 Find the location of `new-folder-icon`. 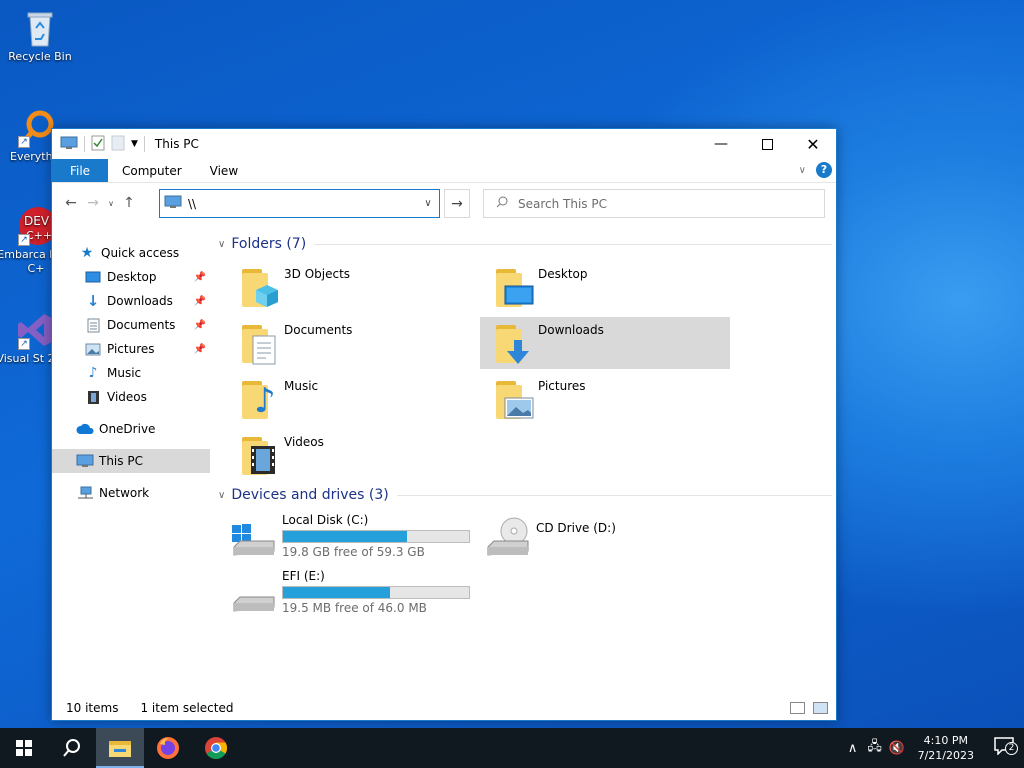

new-folder-icon is located at coordinates (118, 144).